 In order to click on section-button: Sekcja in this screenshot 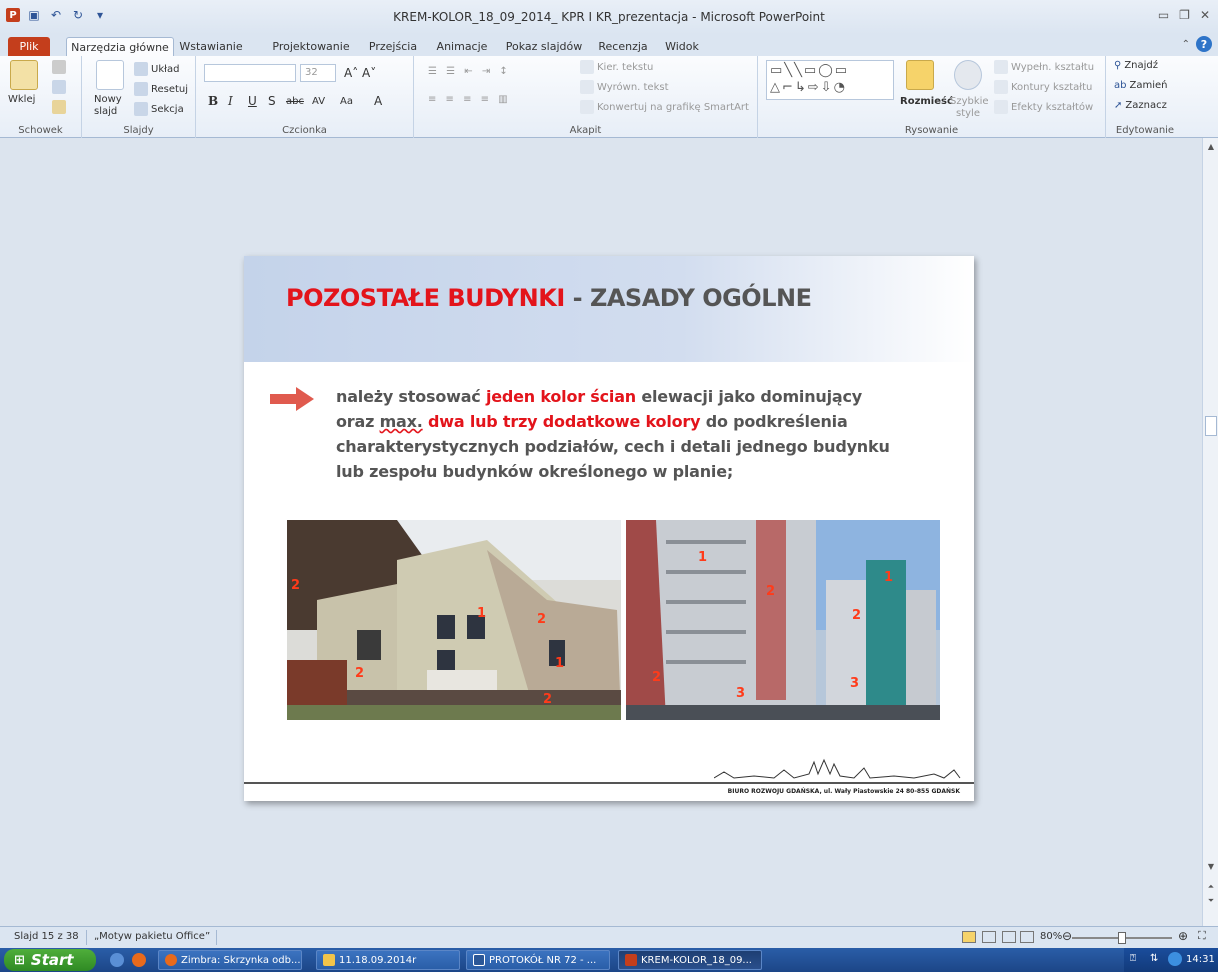, I will do `click(159, 109)`.